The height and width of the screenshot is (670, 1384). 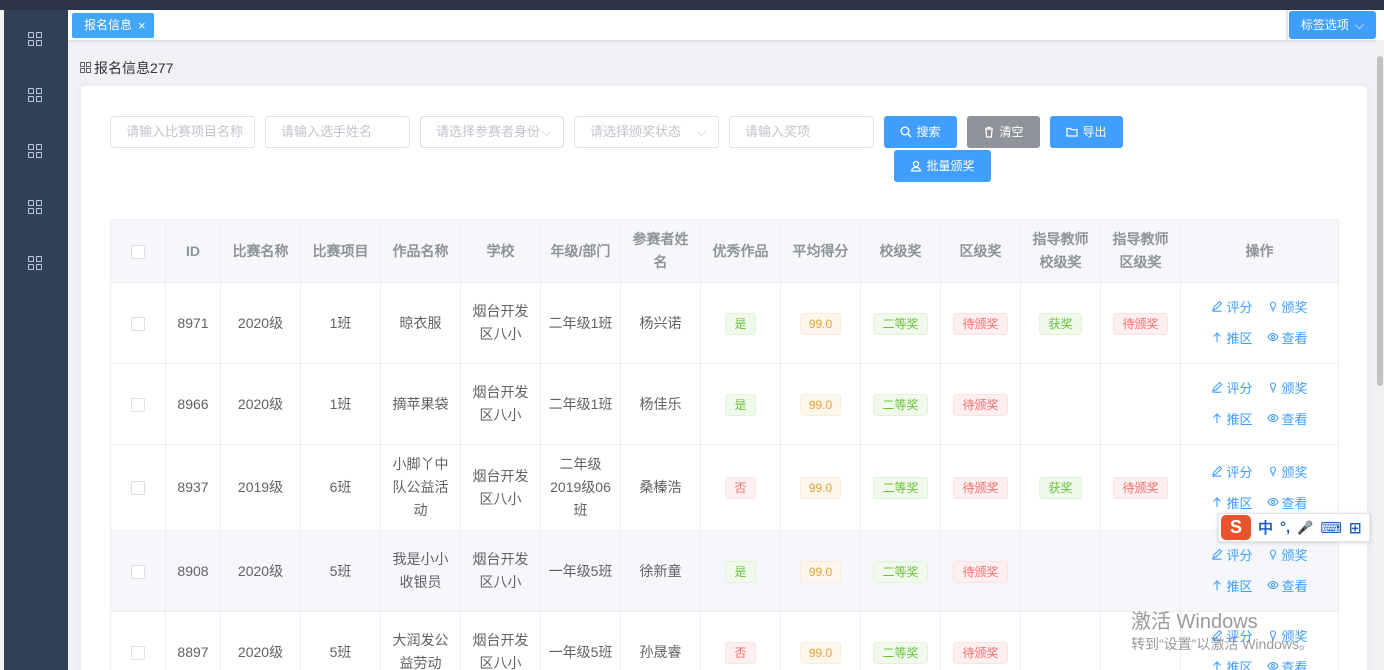 What do you see at coordinates (1086, 132) in the screenshot?
I see `export-button: 导出` at bounding box center [1086, 132].